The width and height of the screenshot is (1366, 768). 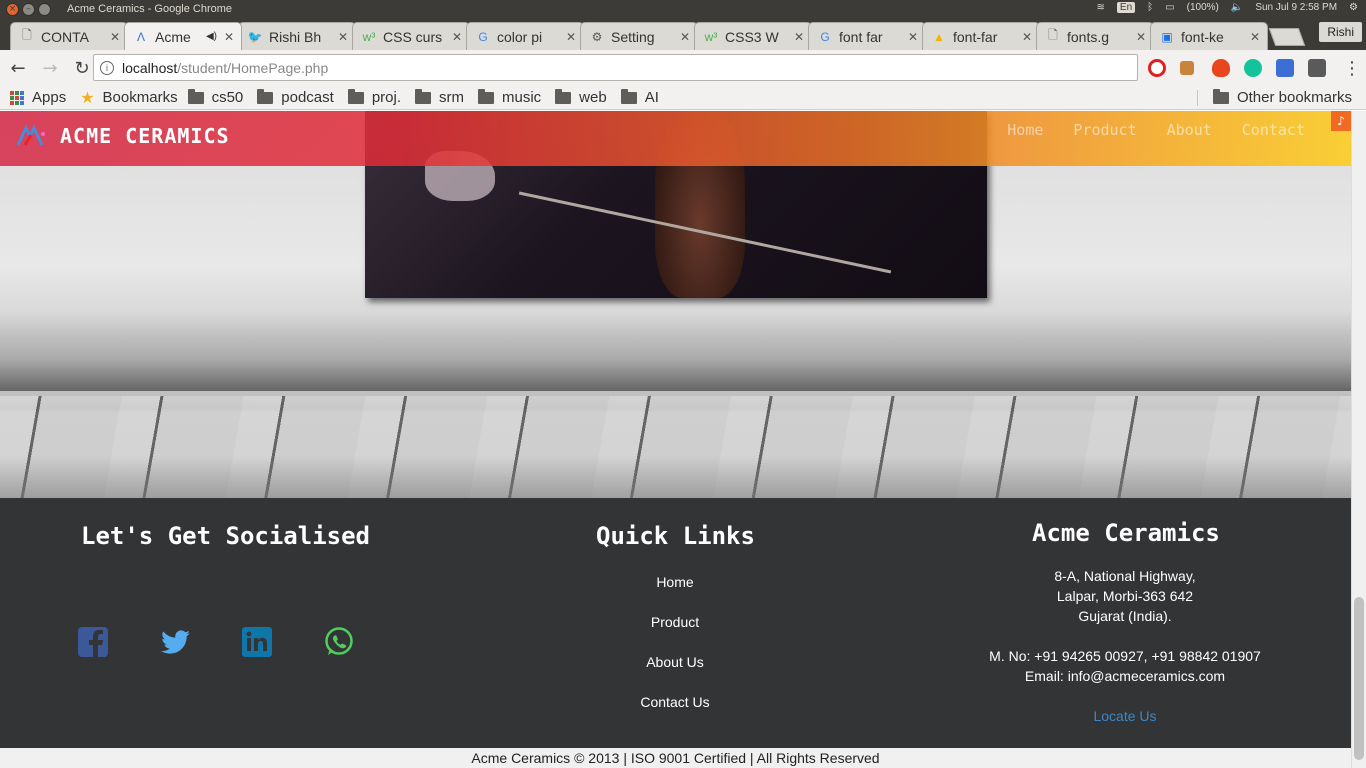 I want to click on bookmarks-separator, so click(x=1197, y=98).